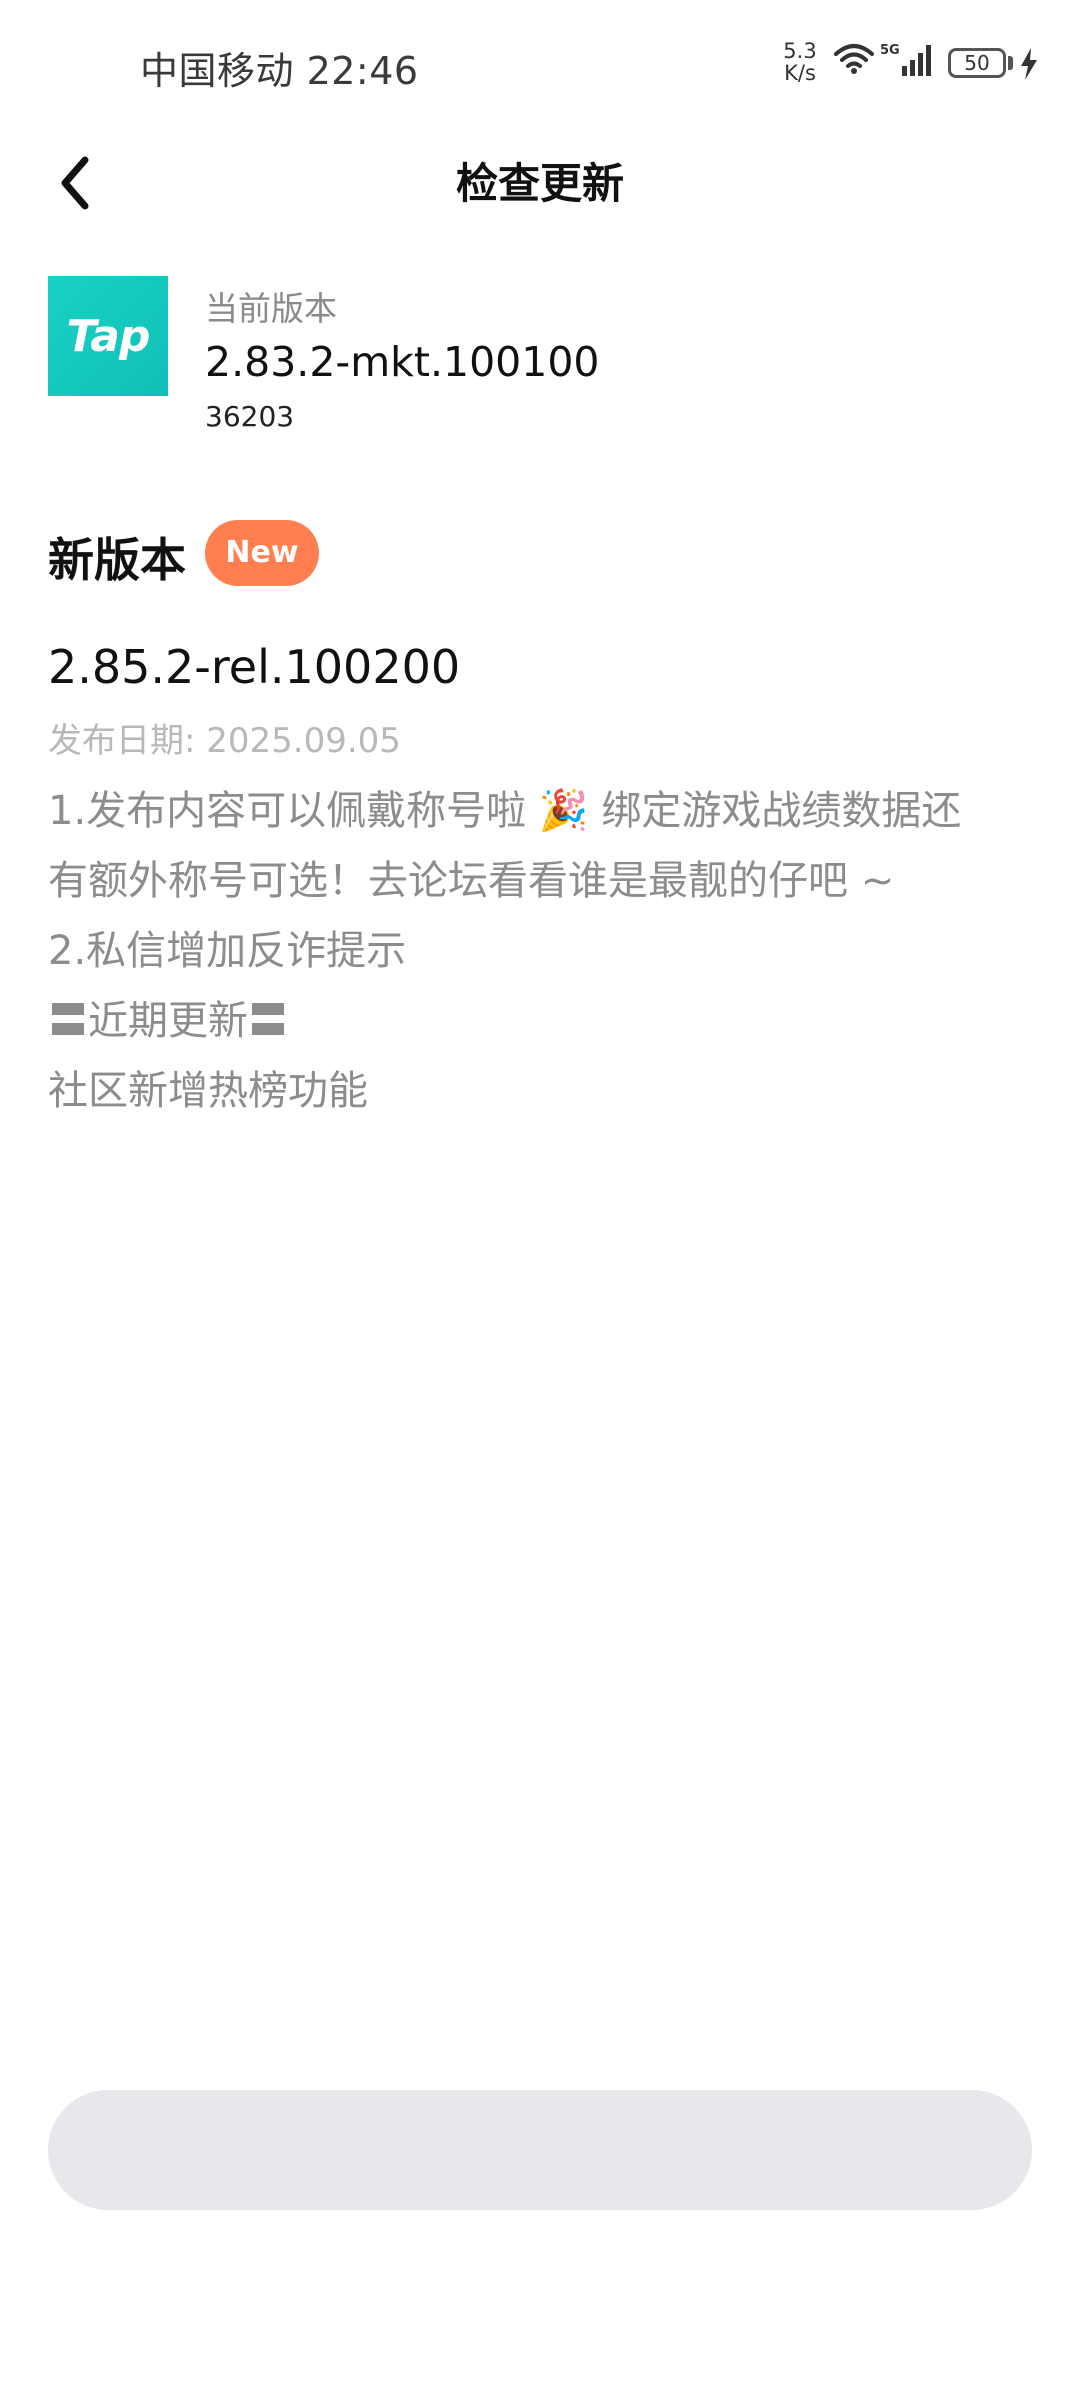 This screenshot has width=1080, height=2400. Describe the element at coordinates (890, 50) in the screenshot. I see `network-type-label: 5G` at that location.